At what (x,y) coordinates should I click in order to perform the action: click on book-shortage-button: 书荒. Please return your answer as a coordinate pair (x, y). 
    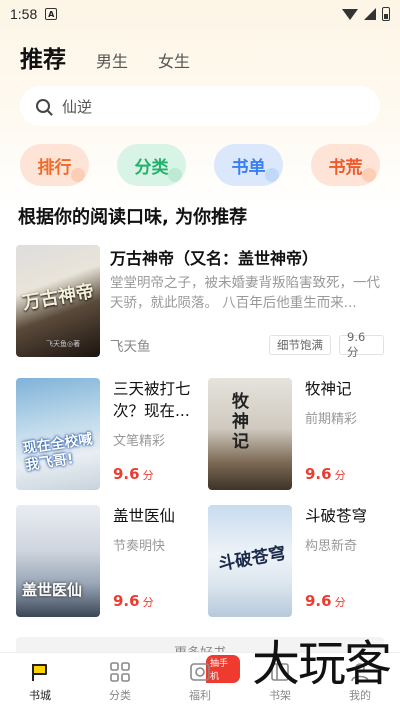
    Looking at the image, I should click on (345, 165).